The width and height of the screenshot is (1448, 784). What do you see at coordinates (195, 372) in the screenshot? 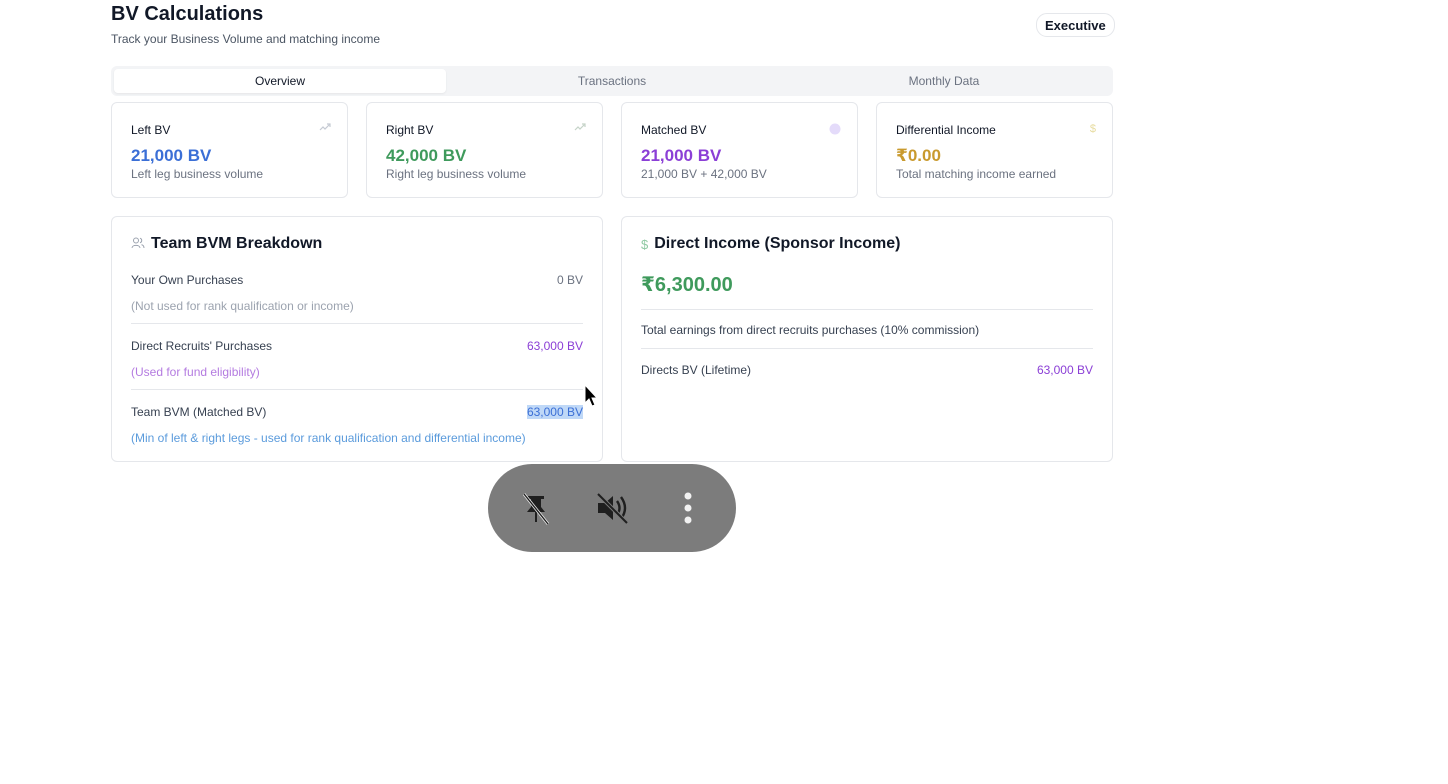
I see `row-note: (Used for fund eligibility)` at bounding box center [195, 372].